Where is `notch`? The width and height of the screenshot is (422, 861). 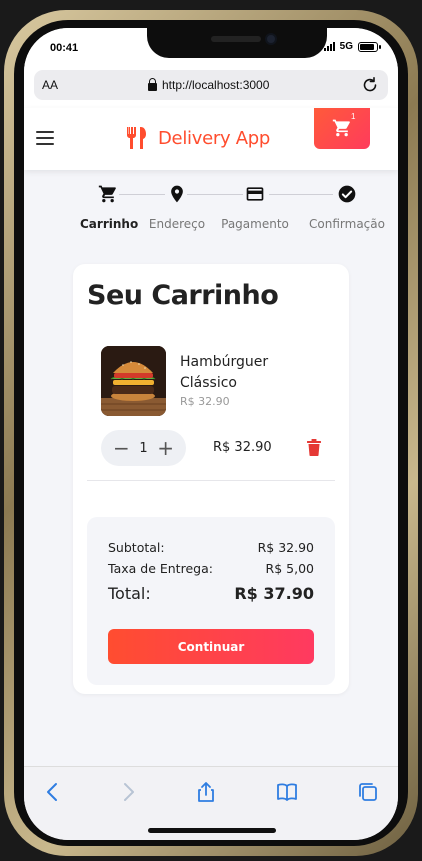
notch is located at coordinates (237, 43).